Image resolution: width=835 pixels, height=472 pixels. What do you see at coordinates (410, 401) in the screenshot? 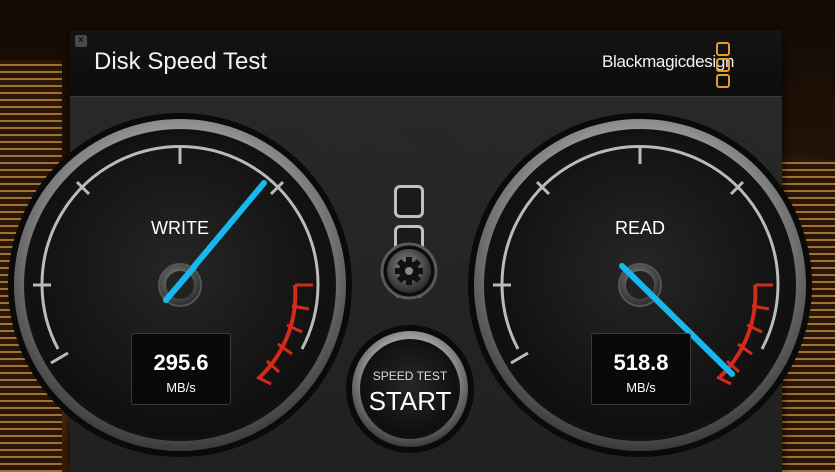
I see `start-button-label: START` at bounding box center [410, 401].